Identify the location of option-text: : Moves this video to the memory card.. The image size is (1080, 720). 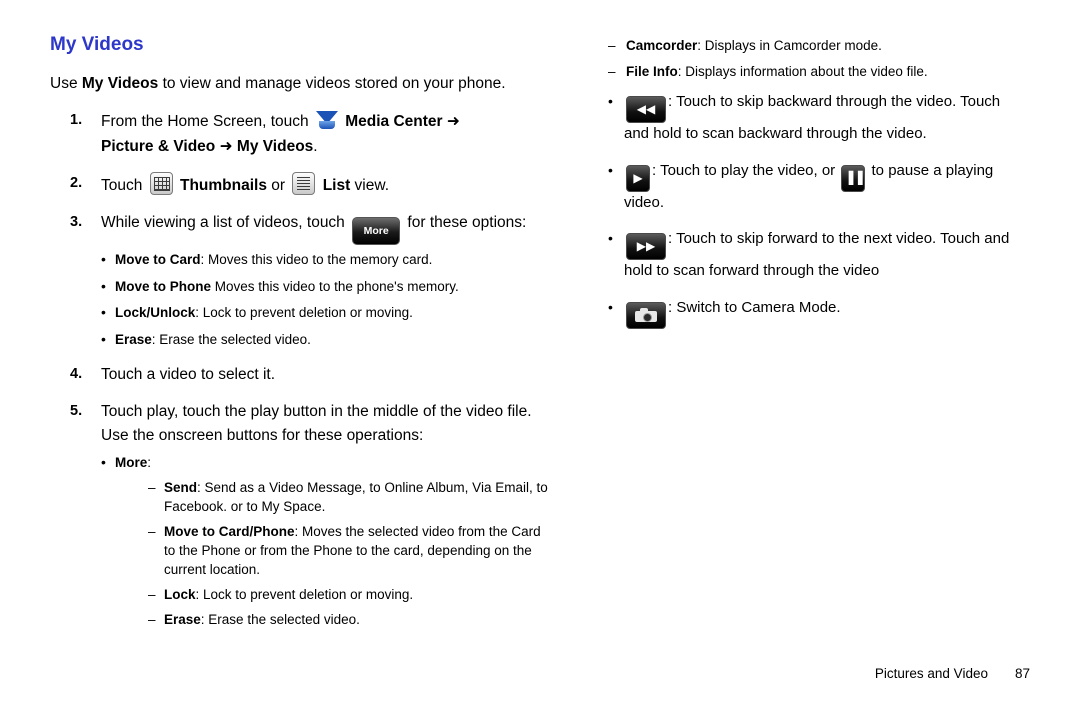
(316, 260).